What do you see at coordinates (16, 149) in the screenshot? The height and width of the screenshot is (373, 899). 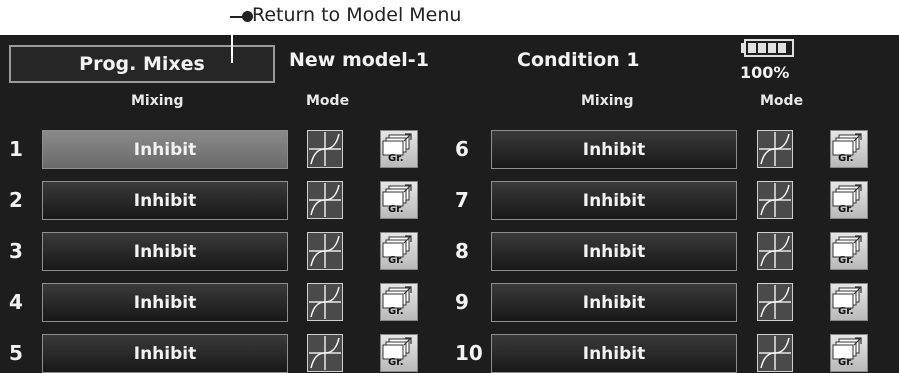 I see `row-number: 1` at bounding box center [16, 149].